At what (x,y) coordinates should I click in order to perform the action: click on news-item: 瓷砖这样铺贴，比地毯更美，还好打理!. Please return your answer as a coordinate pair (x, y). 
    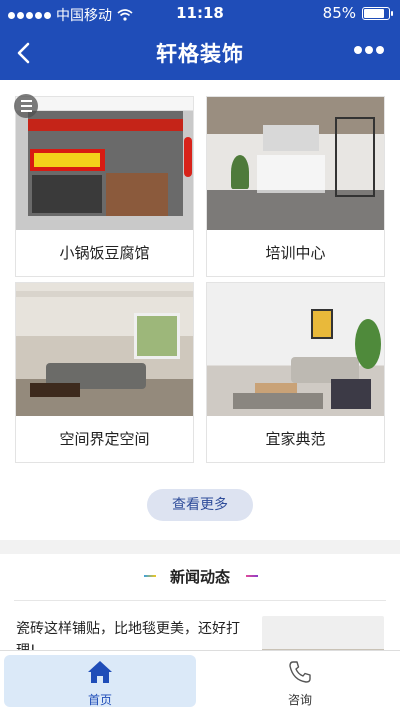
    Looking at the image, I should click on (200, 626).